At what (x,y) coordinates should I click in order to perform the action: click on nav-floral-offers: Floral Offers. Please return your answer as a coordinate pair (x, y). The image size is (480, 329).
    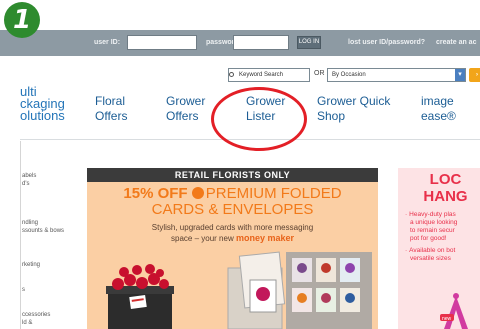
    Looking at the image, I should click on (111, 109).